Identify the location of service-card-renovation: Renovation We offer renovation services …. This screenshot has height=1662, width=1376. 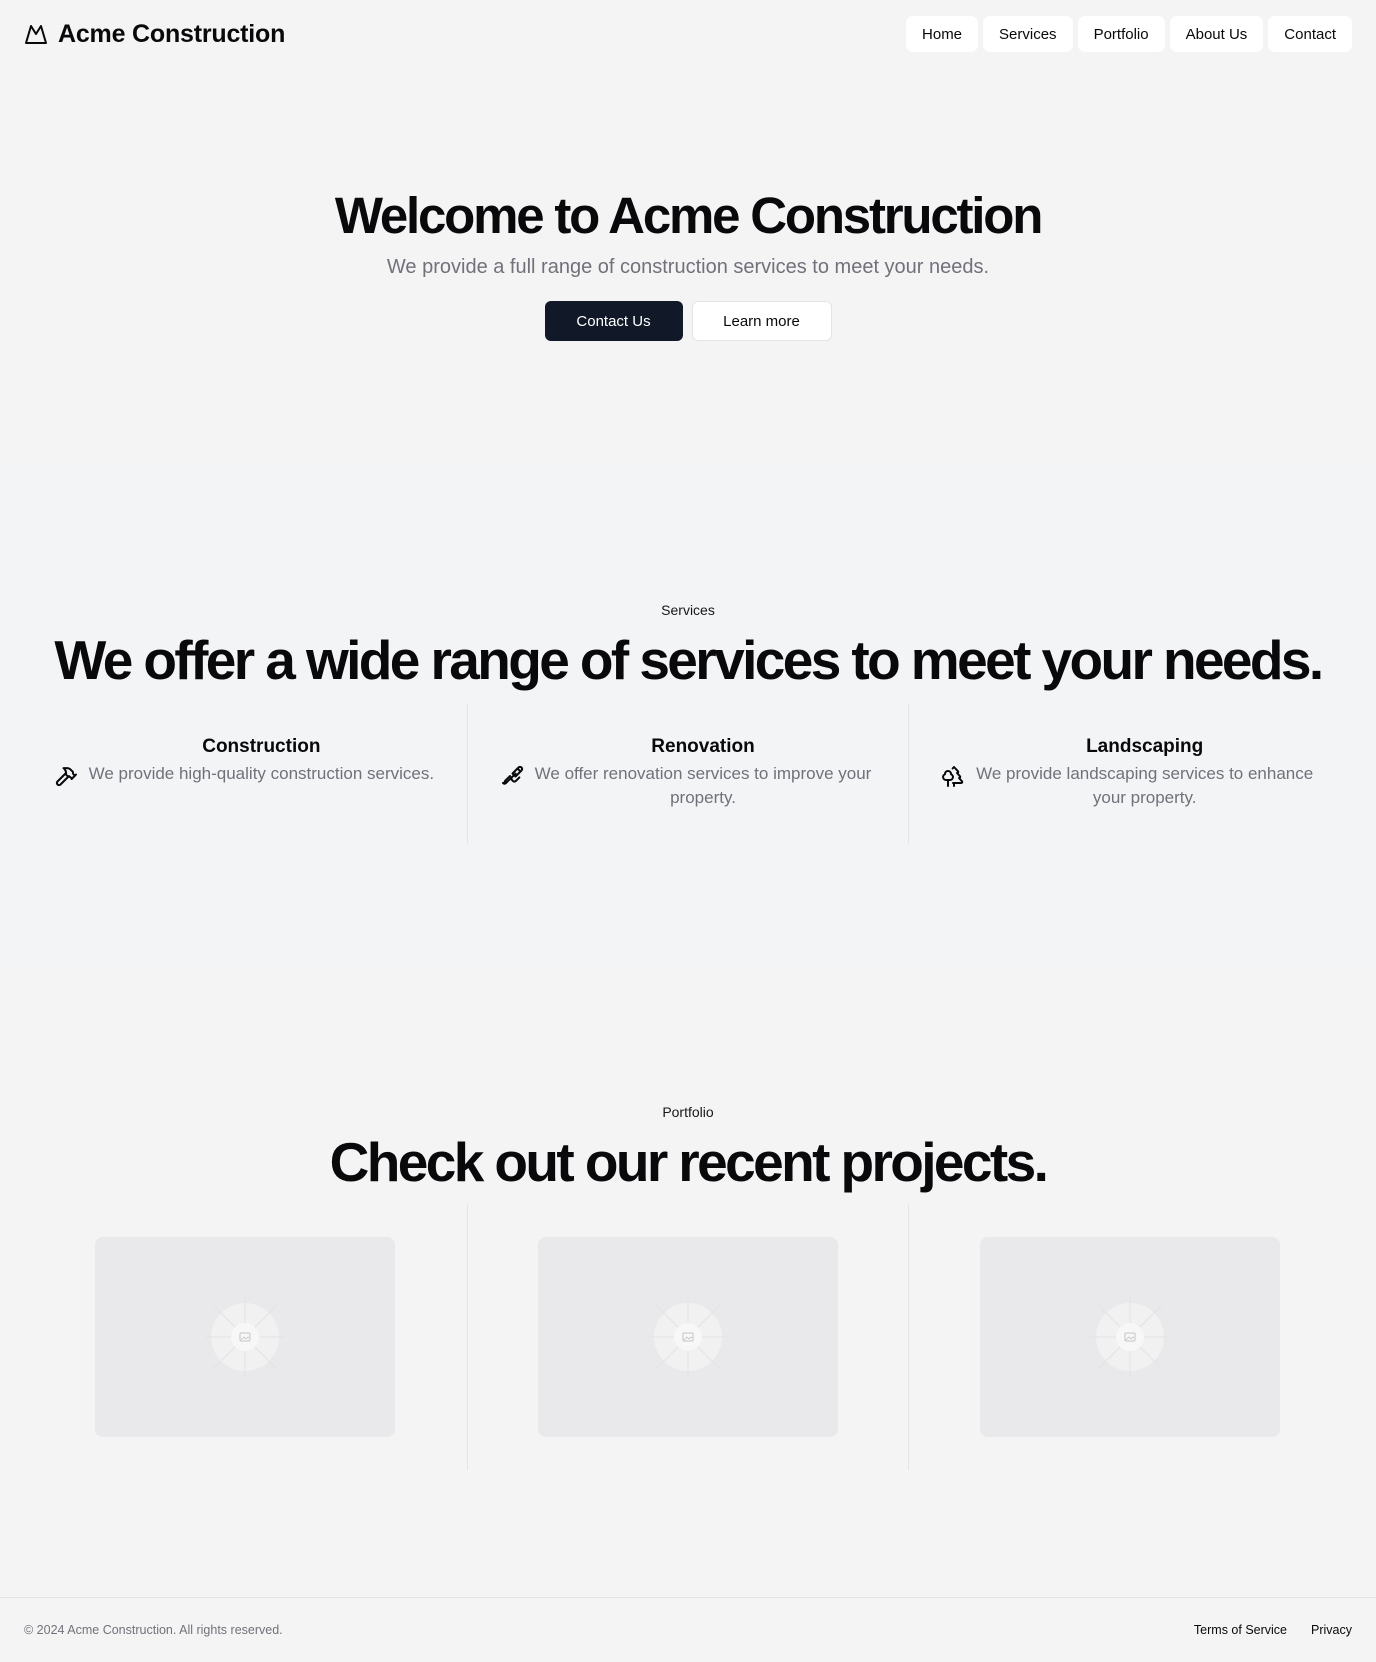
(687, 774).